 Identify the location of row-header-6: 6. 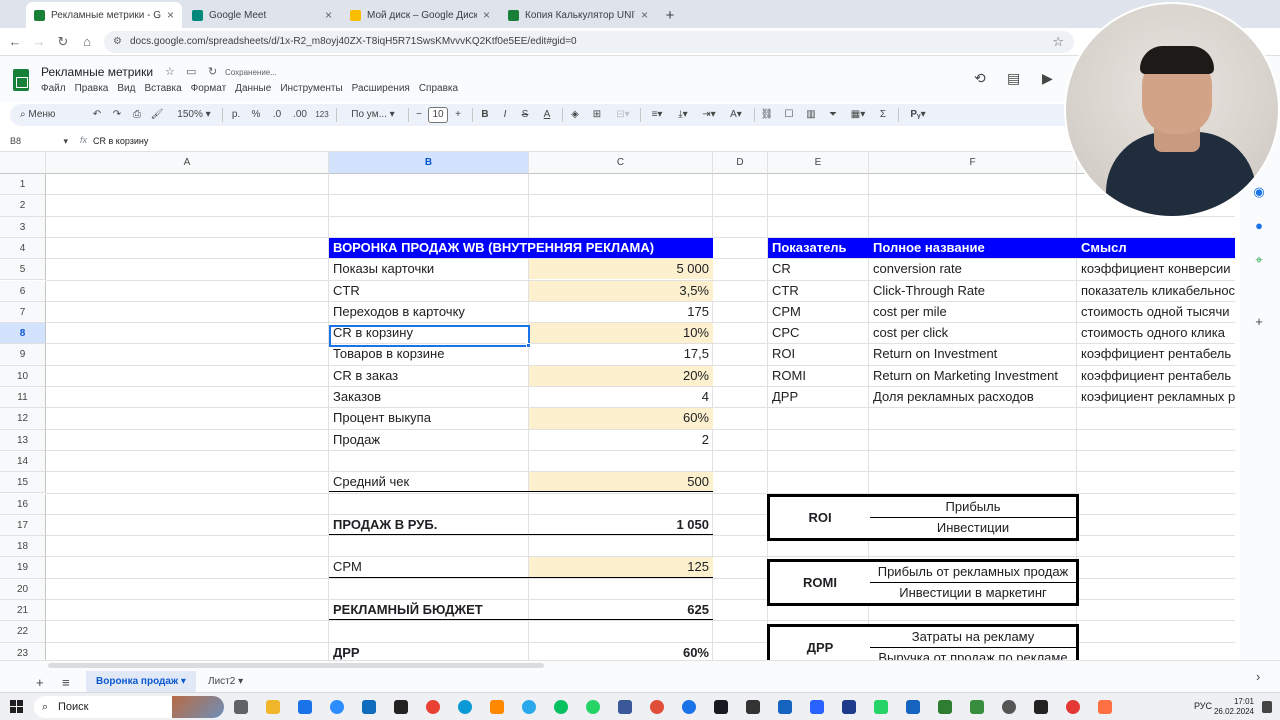
(23, 291).